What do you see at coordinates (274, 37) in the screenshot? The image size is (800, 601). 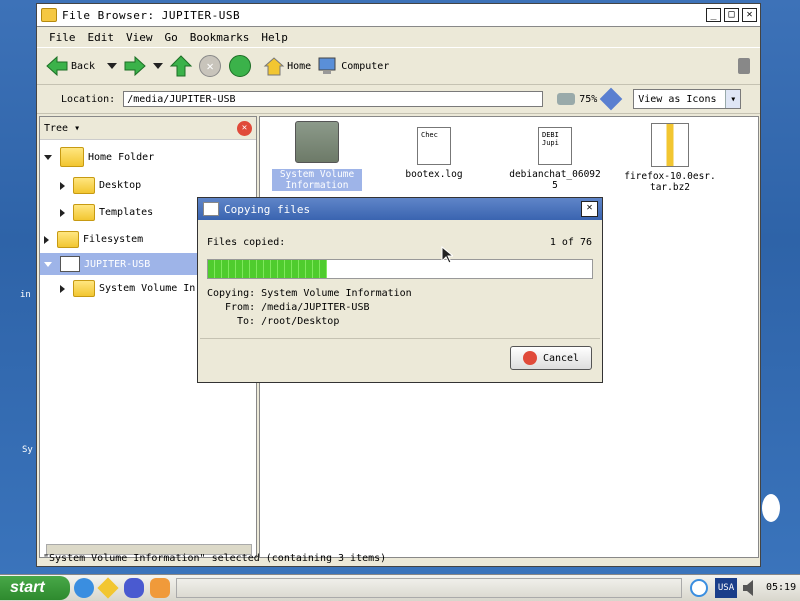 I see `menu-help: Help` at bounding box center [274, 37].